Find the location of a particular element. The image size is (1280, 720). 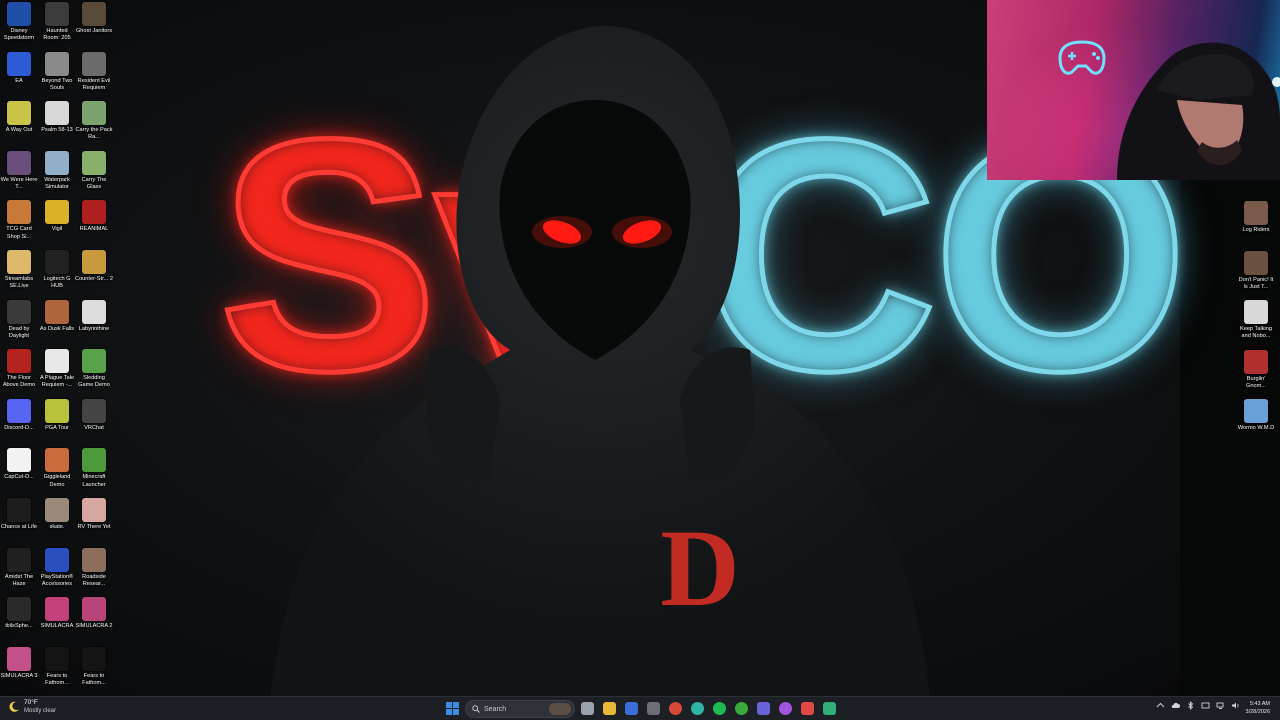

teams-icon is located at coordinates (763, 708).